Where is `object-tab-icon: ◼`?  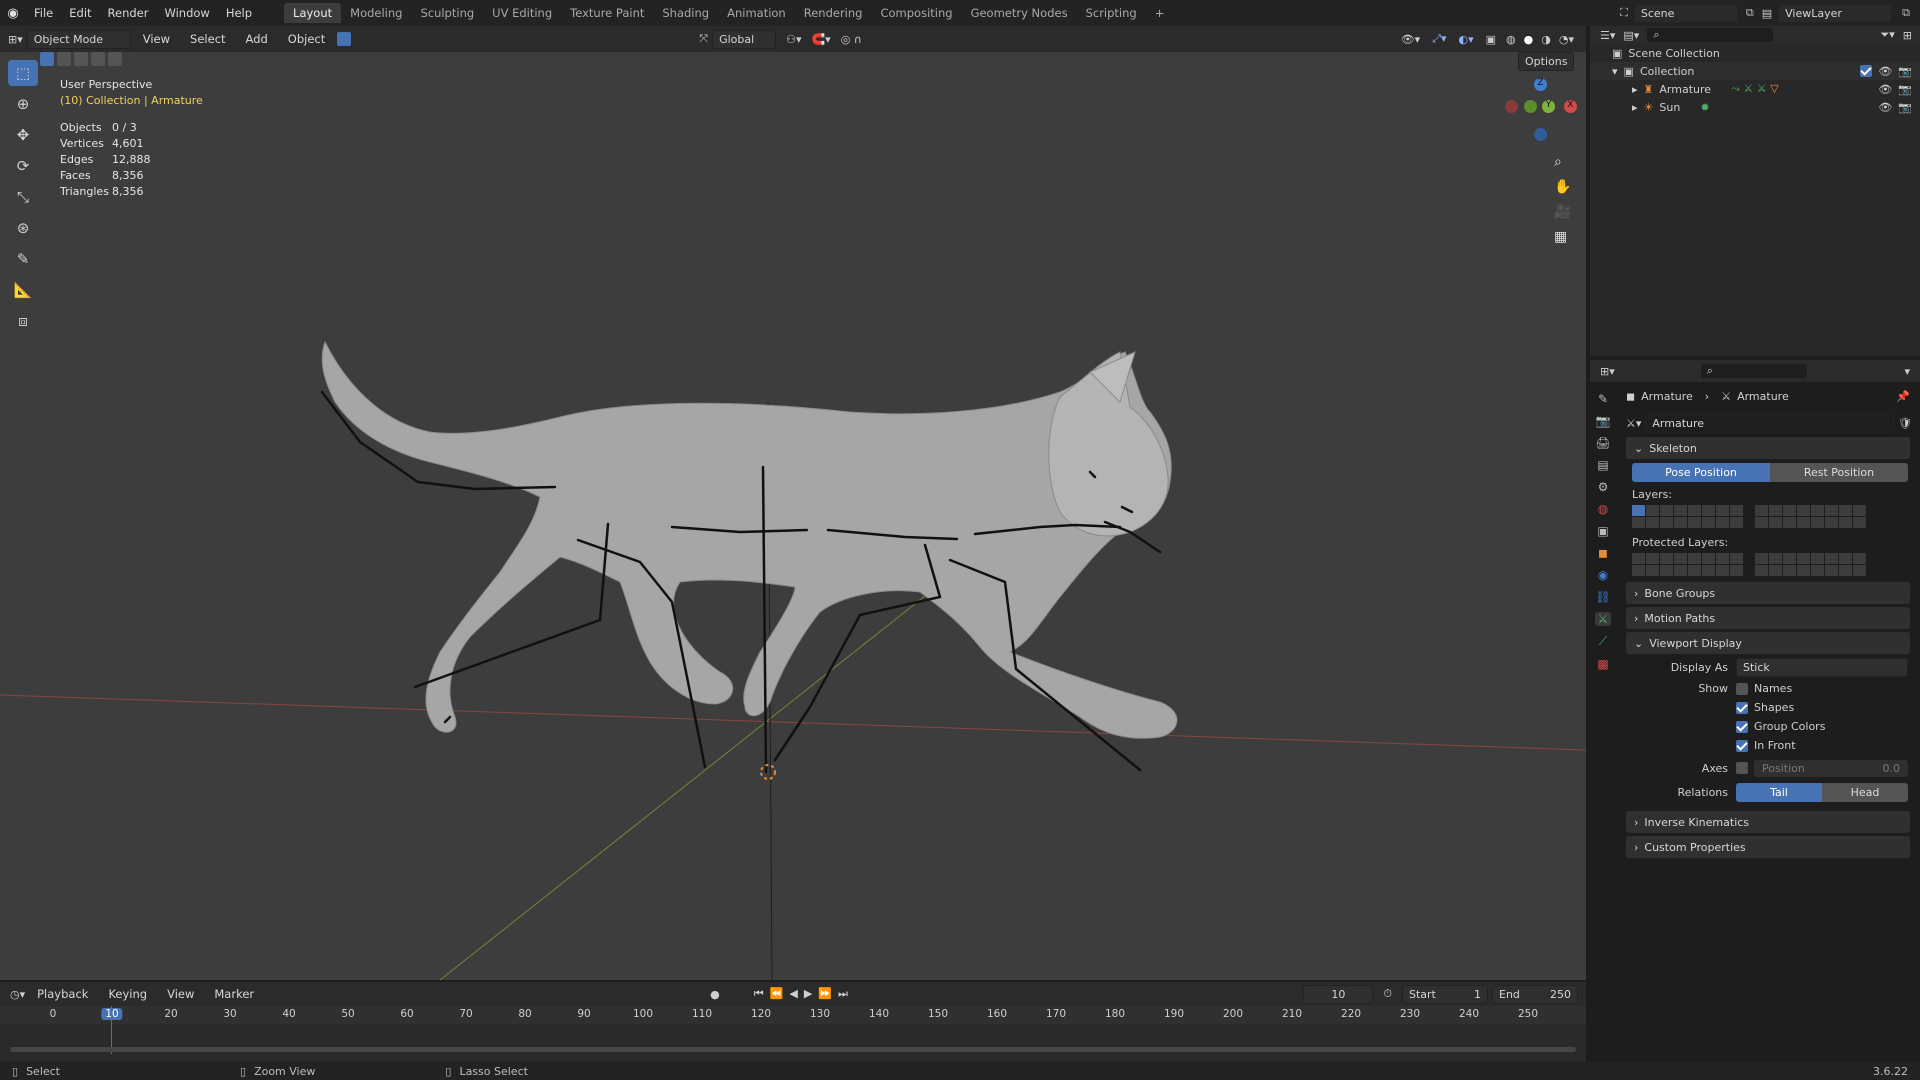 object-tab-icon: ◼ is located at coordinates (1603, 553).